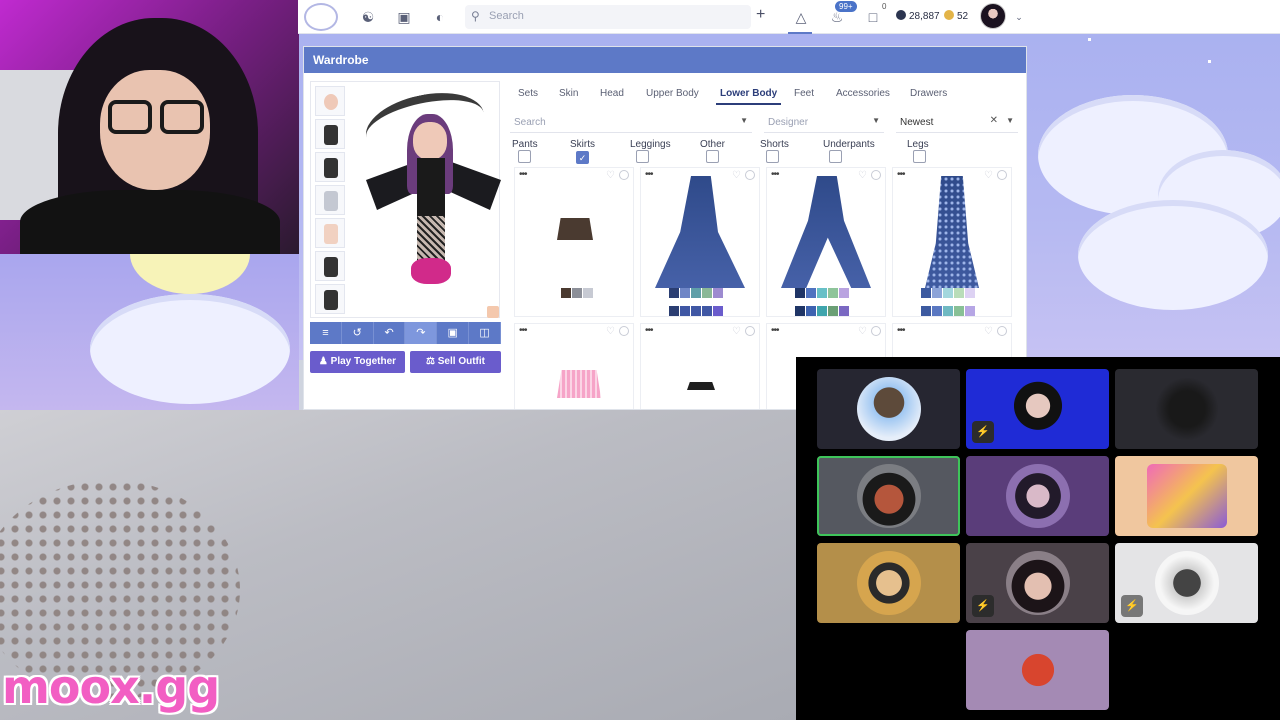  Describe the element at coordinates (804, 93) in the screenshot. I see `tab-feet: Feet` at that location.